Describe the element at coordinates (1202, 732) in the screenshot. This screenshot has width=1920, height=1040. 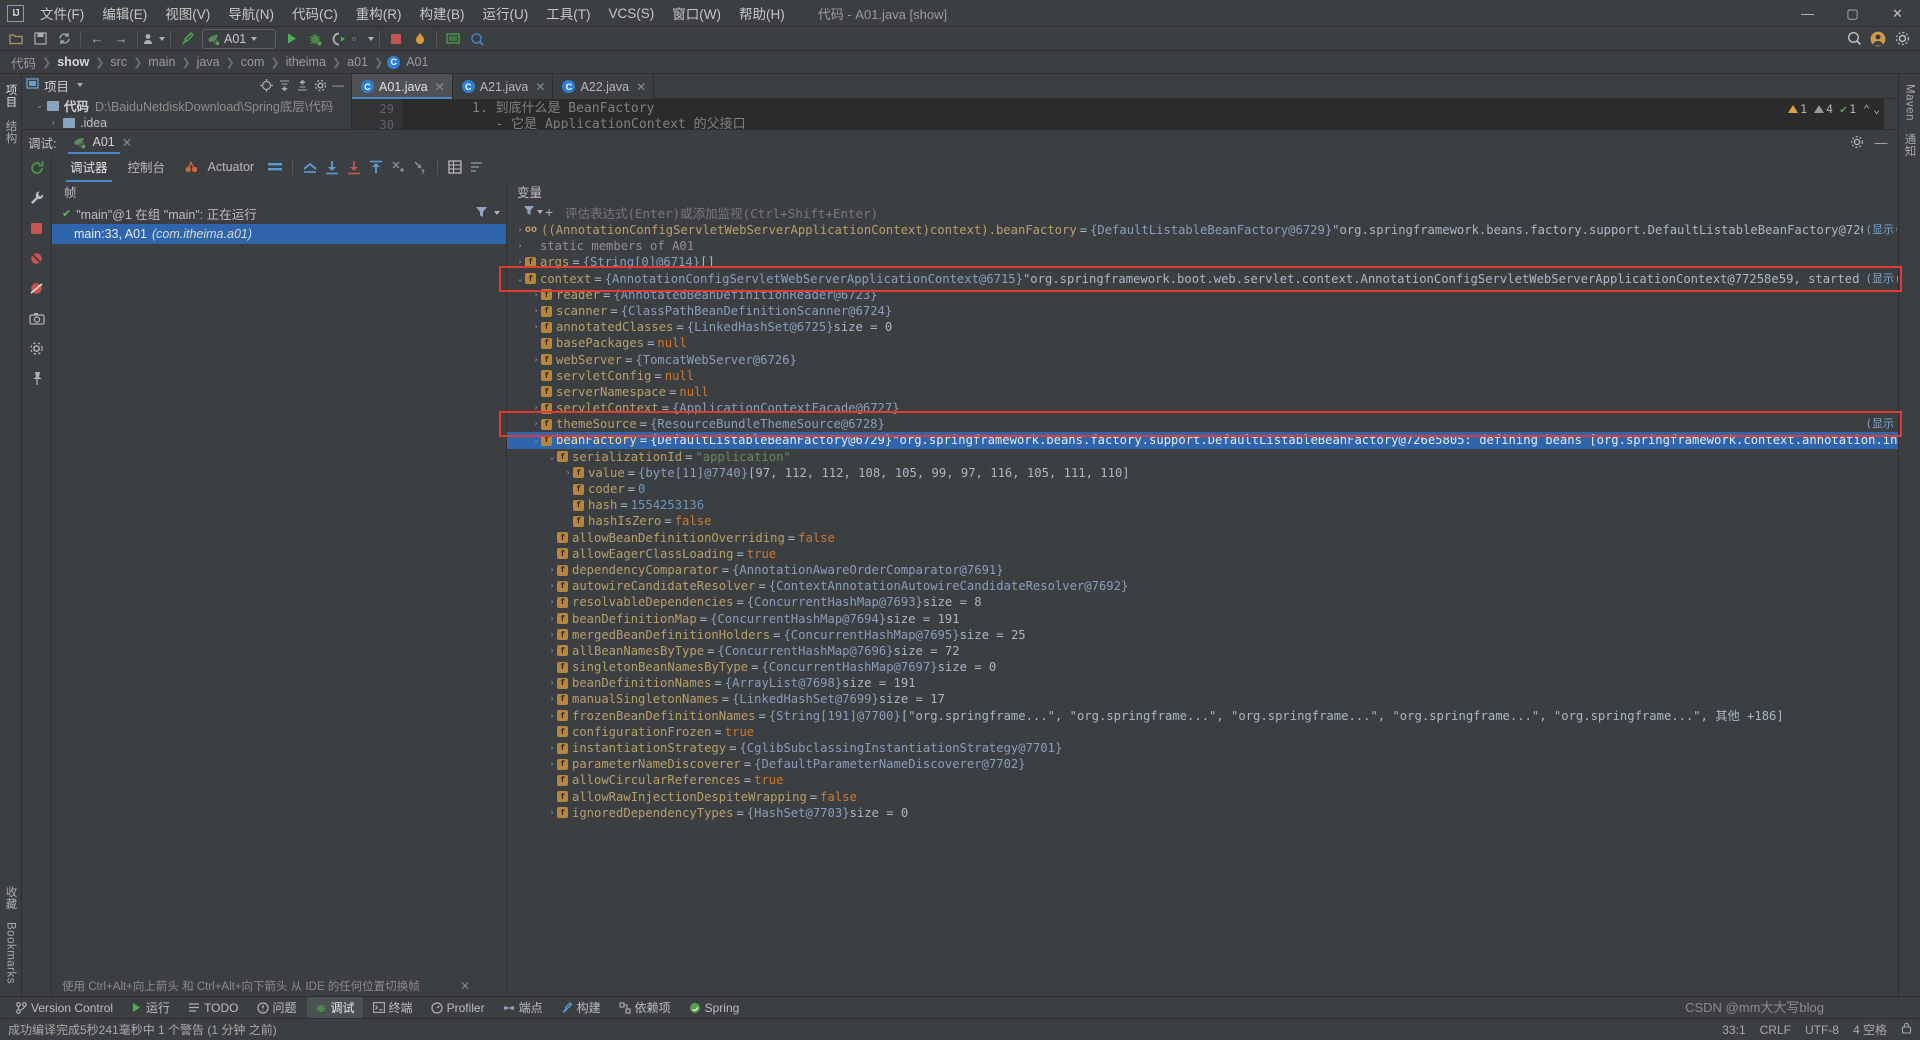
I see `variable-row: f configurationFrozen = true` at that location.